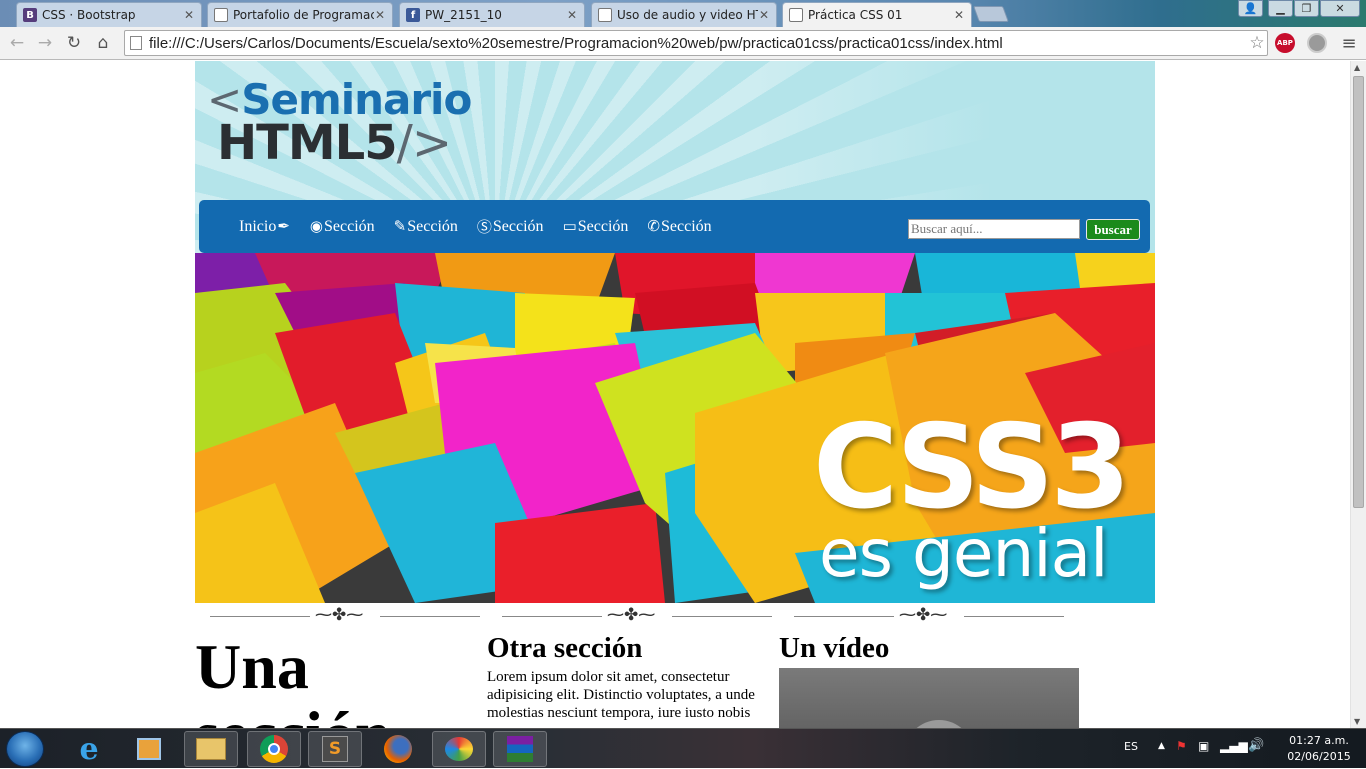 Image resolution: width=1366 pixels, height=769 pixels. What do you see at coordinates (335, 749) in the screenshot?
I see `sublime-text-icon: S` at bounding box center [335, 749].